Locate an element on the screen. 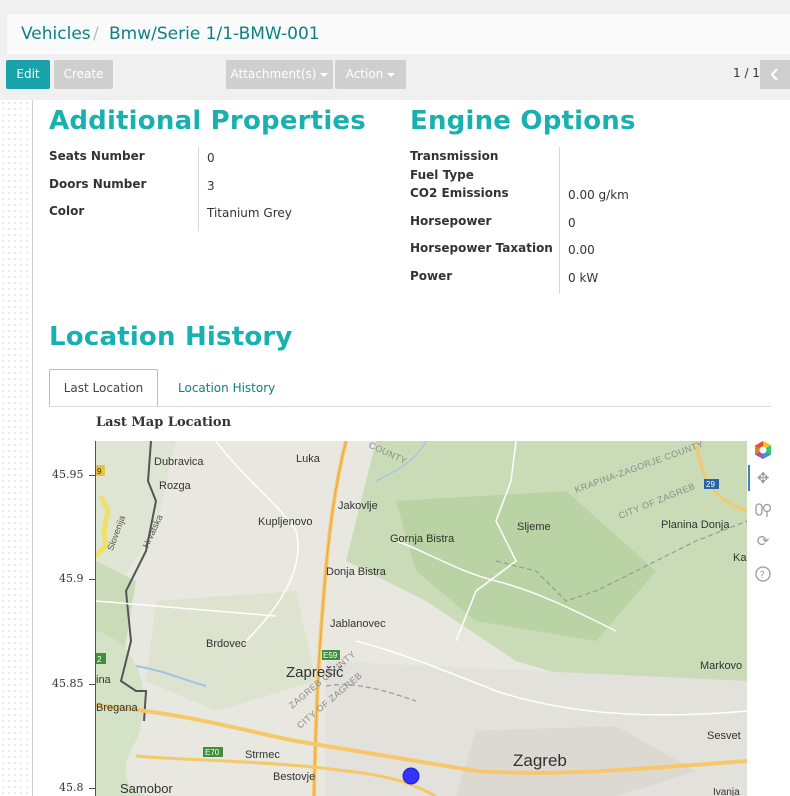 The width and height of the screenshot is (790, 796). map-label: Samobor is located at coordinates (146, 788).